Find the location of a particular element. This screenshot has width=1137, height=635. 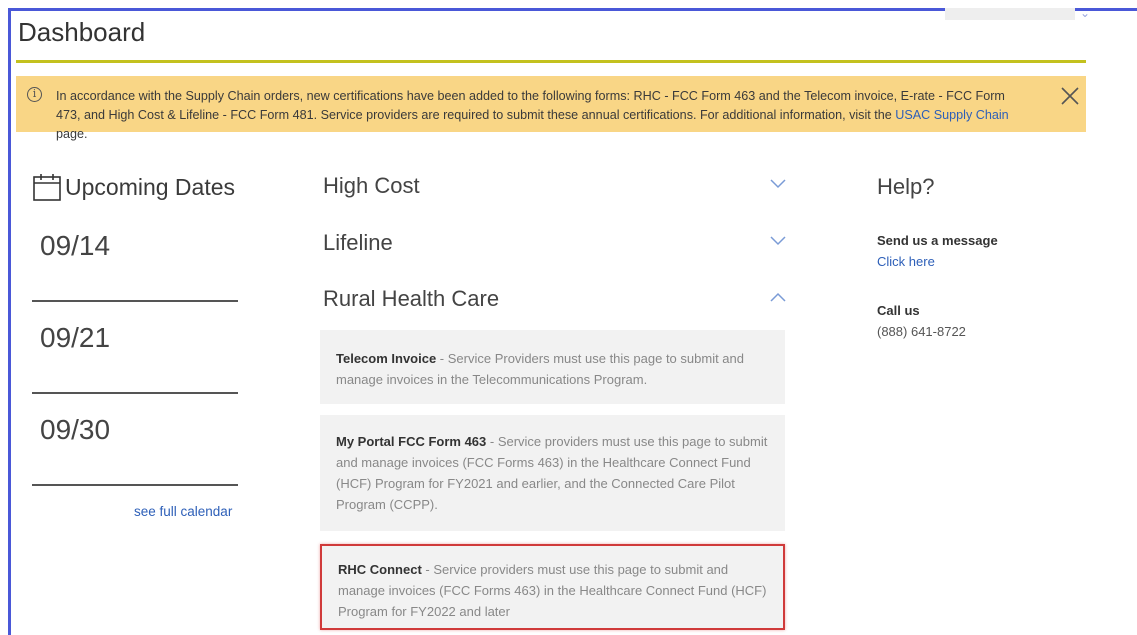

accordion-rural-health-care: Rural Health Care is located at coordinates (555, 299).